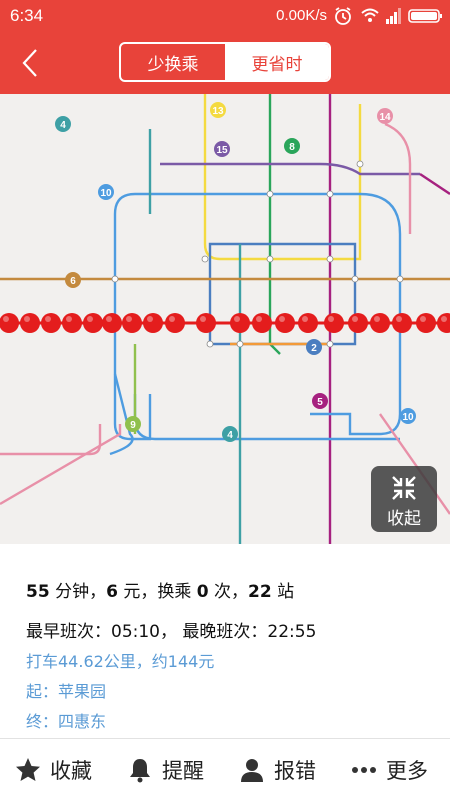 This screenshot has height=801, width=450. Describe the element at coordinates (393, 16) in the screenshot. I see `signal-icon` at that location.